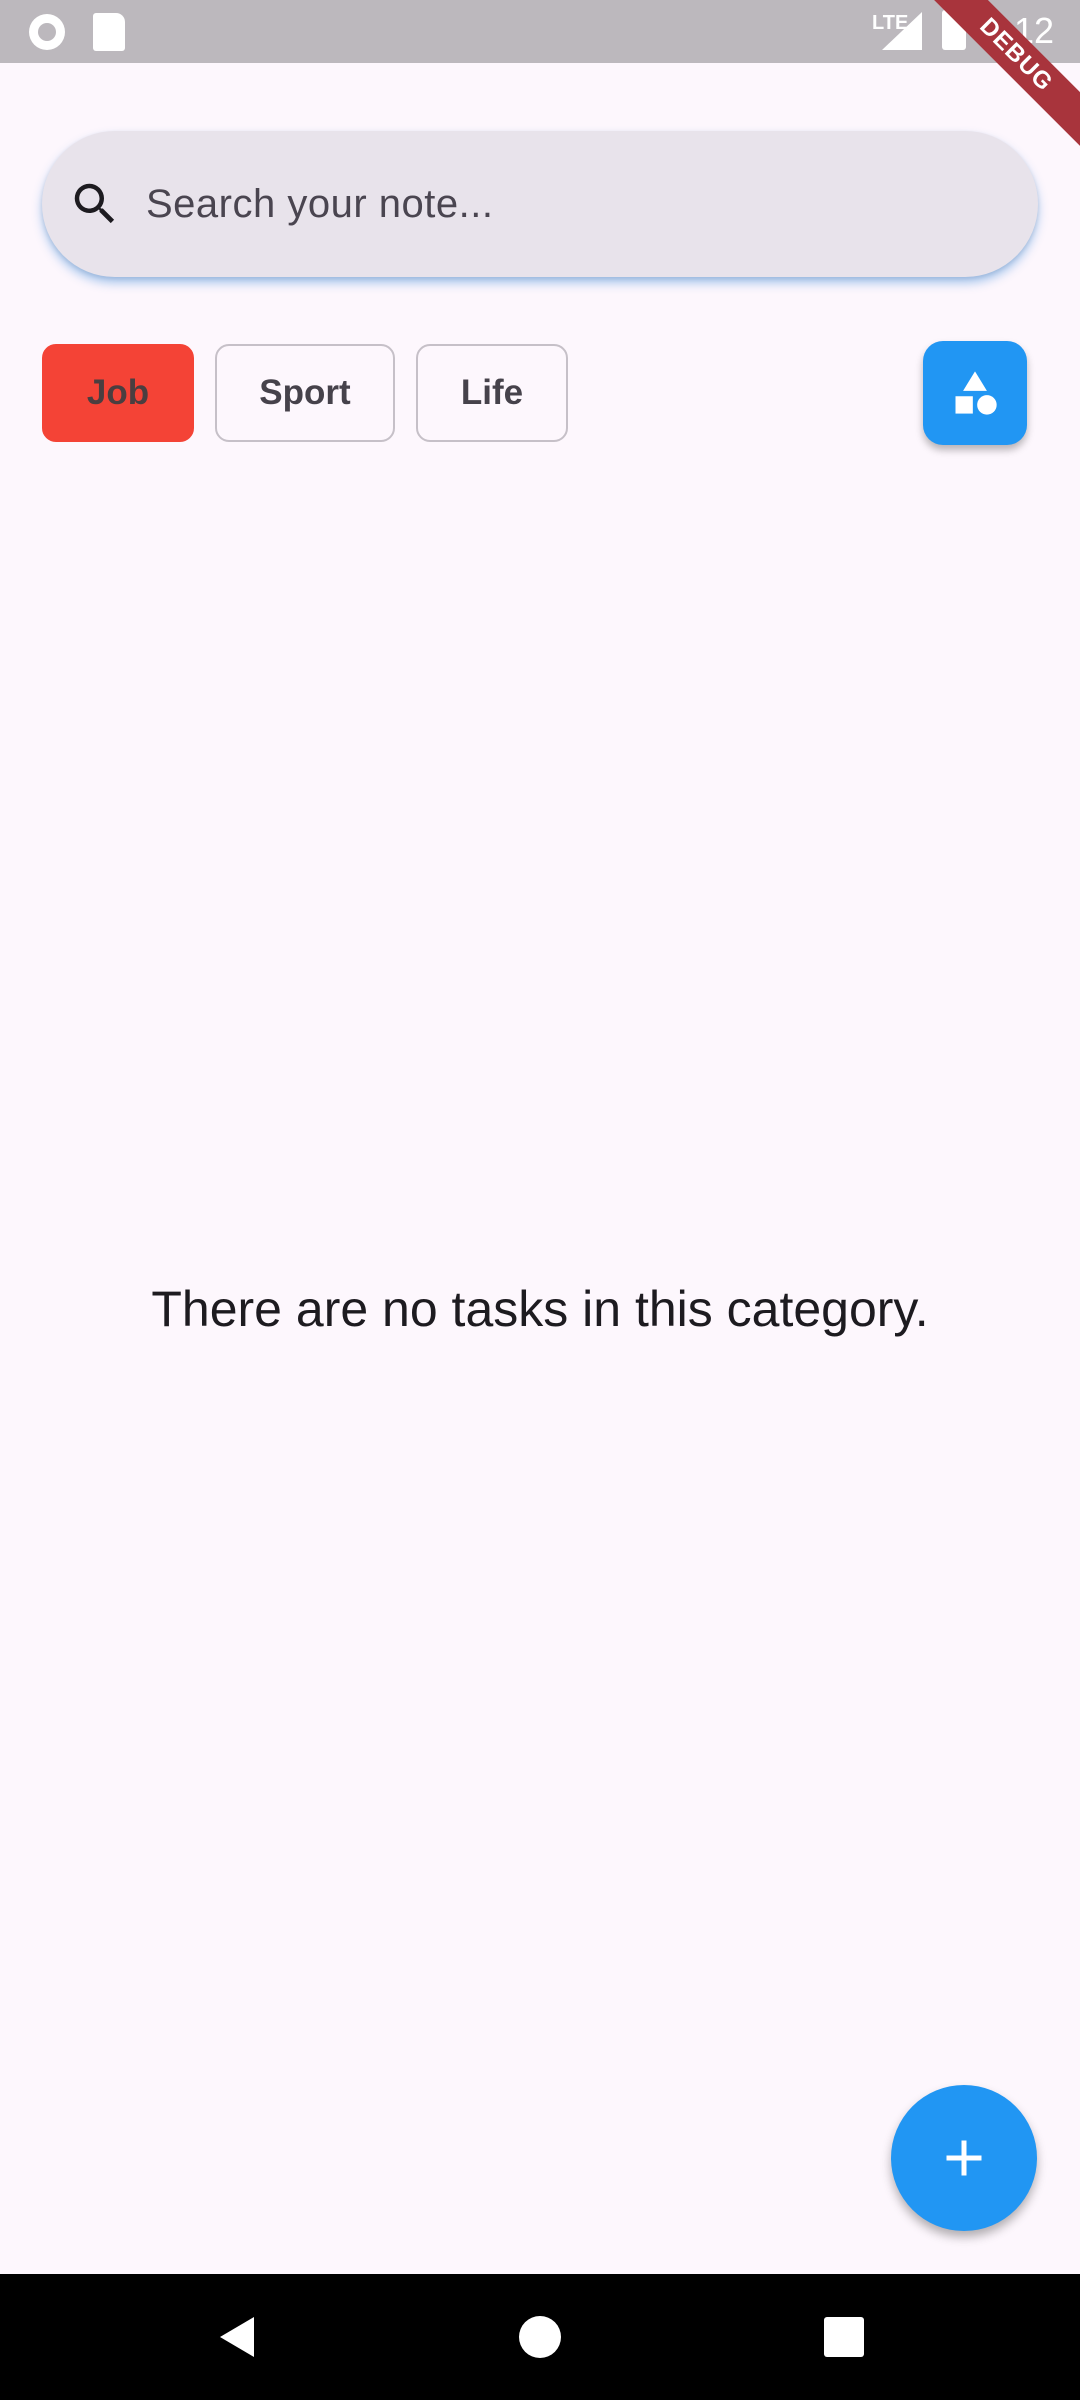 Image resolution: width=1080 pixels, height=2400 pixels. What do you see at coordinates (237, 2337) in the screenshot?
I see `back-icon` at bounding box center [237, 2337].